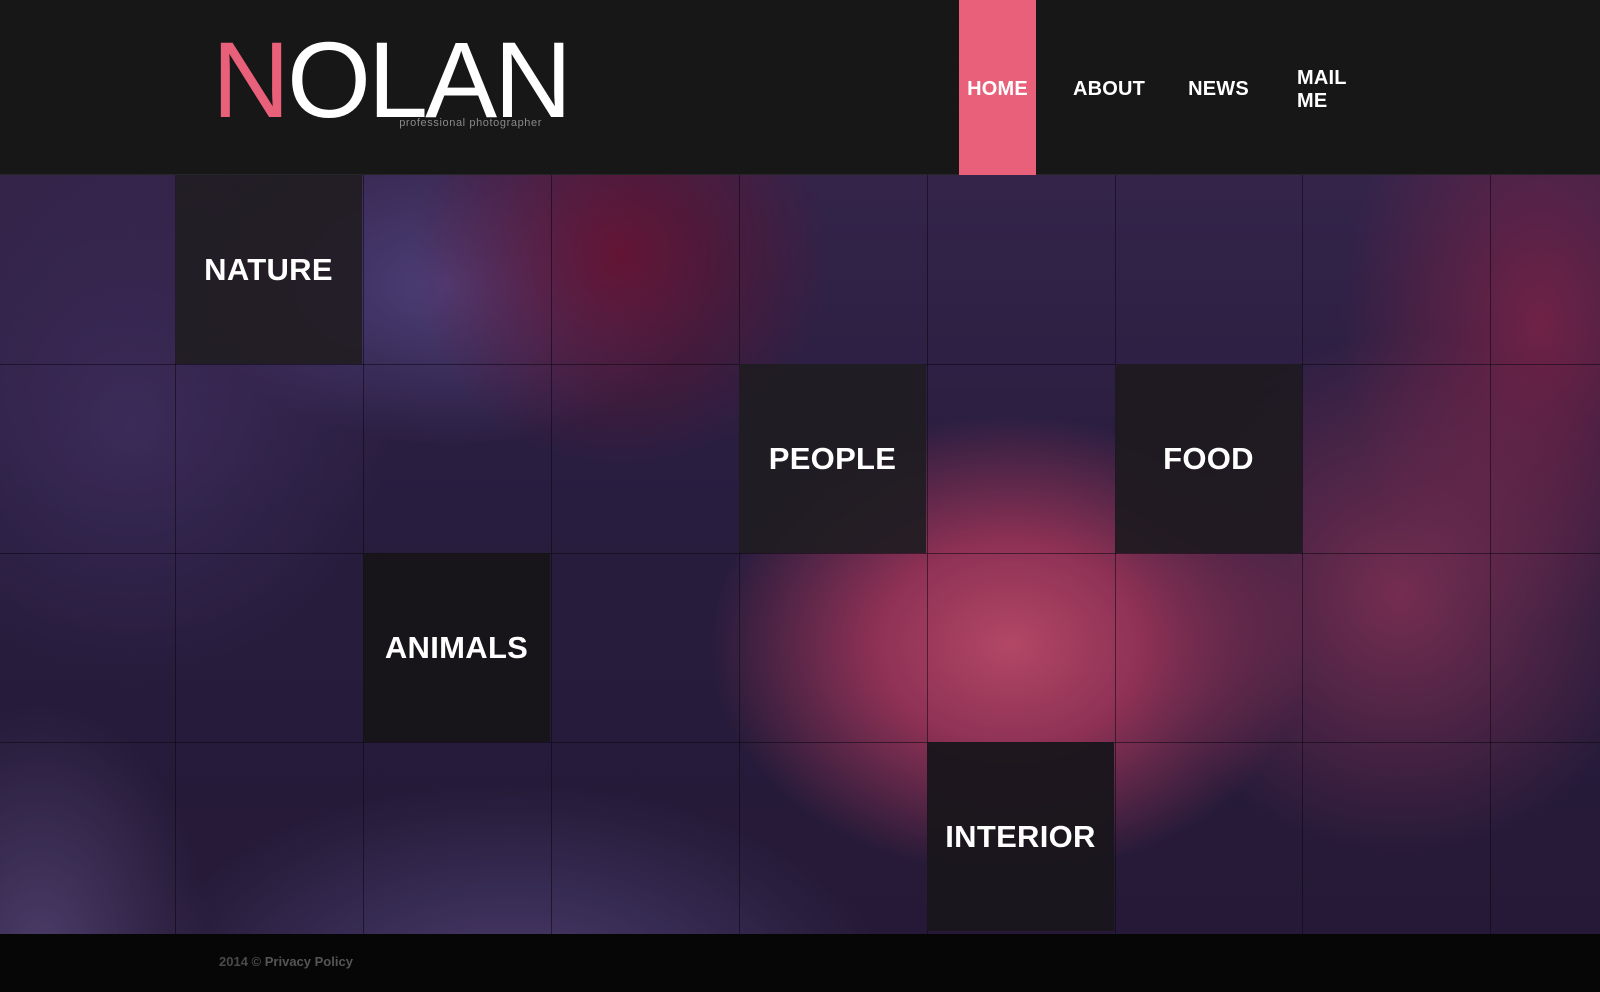  Describe the element at coordinates (470, 123) in the screenshot. I see `logo-tagline: professional photographer` at that location.